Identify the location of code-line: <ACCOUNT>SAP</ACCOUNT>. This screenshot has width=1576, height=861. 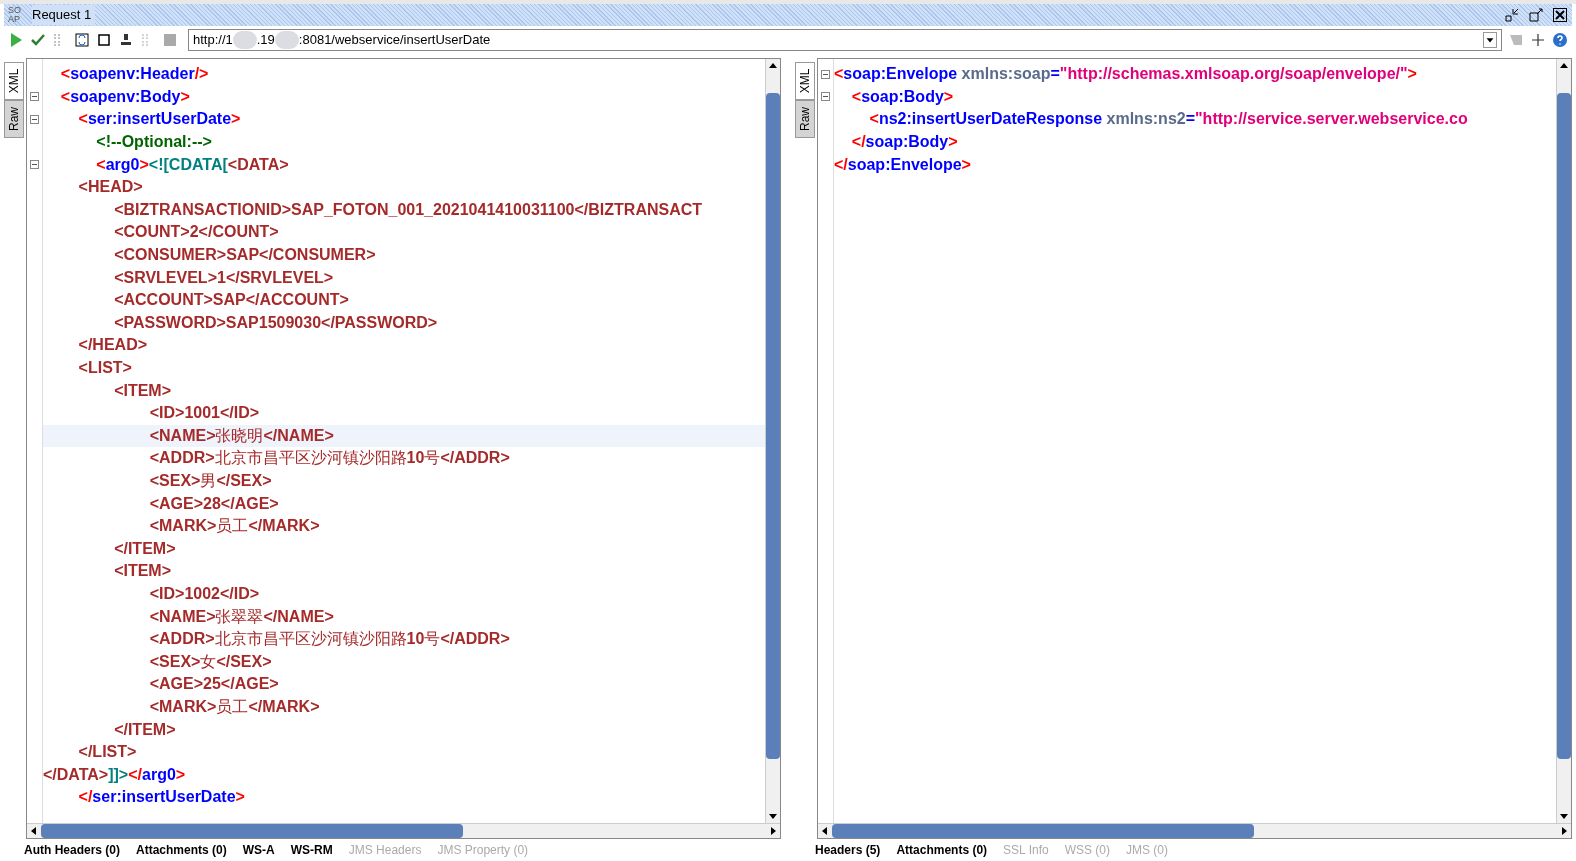
(231, 300).